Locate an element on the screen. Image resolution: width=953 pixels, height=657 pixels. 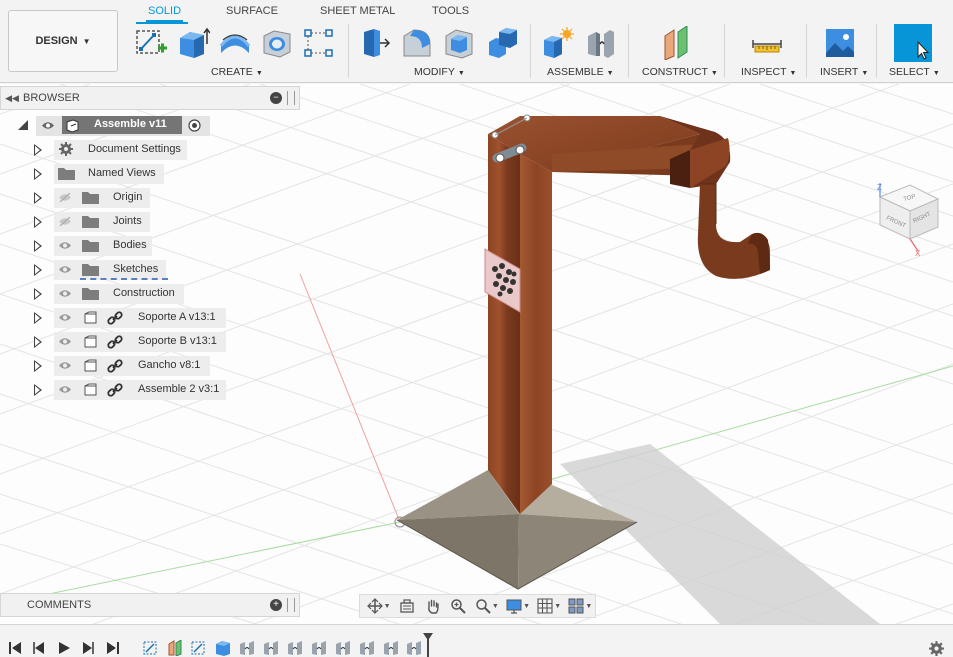
step-back-icon is located at coordinates (39, 648).